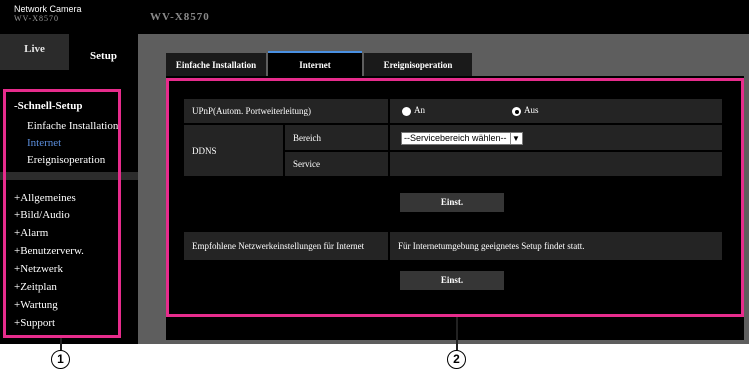 This screenshot has height=383, width=749. What do you see at coordinates (180, 17) in the screenshot?
I see `model-title: WV-X8570` at bounding box center [180, 17].